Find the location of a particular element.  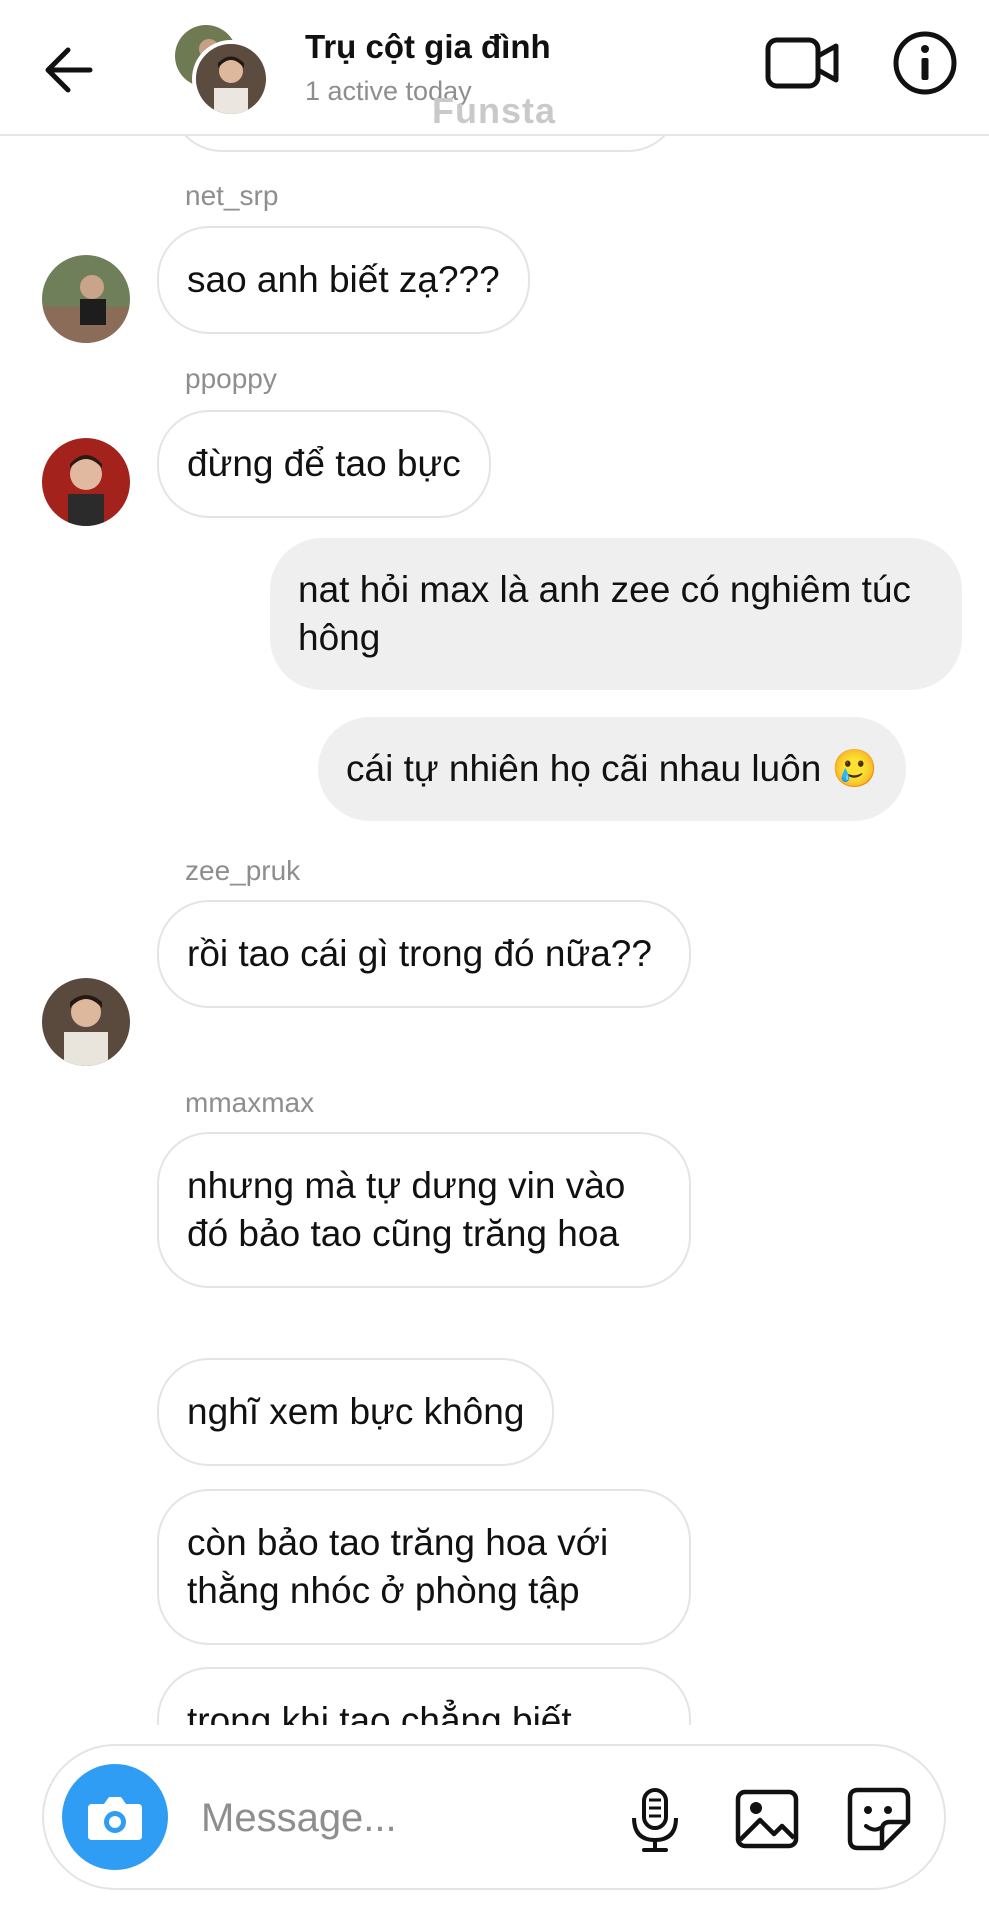

camera-button is located at coordinates (115, 1817).